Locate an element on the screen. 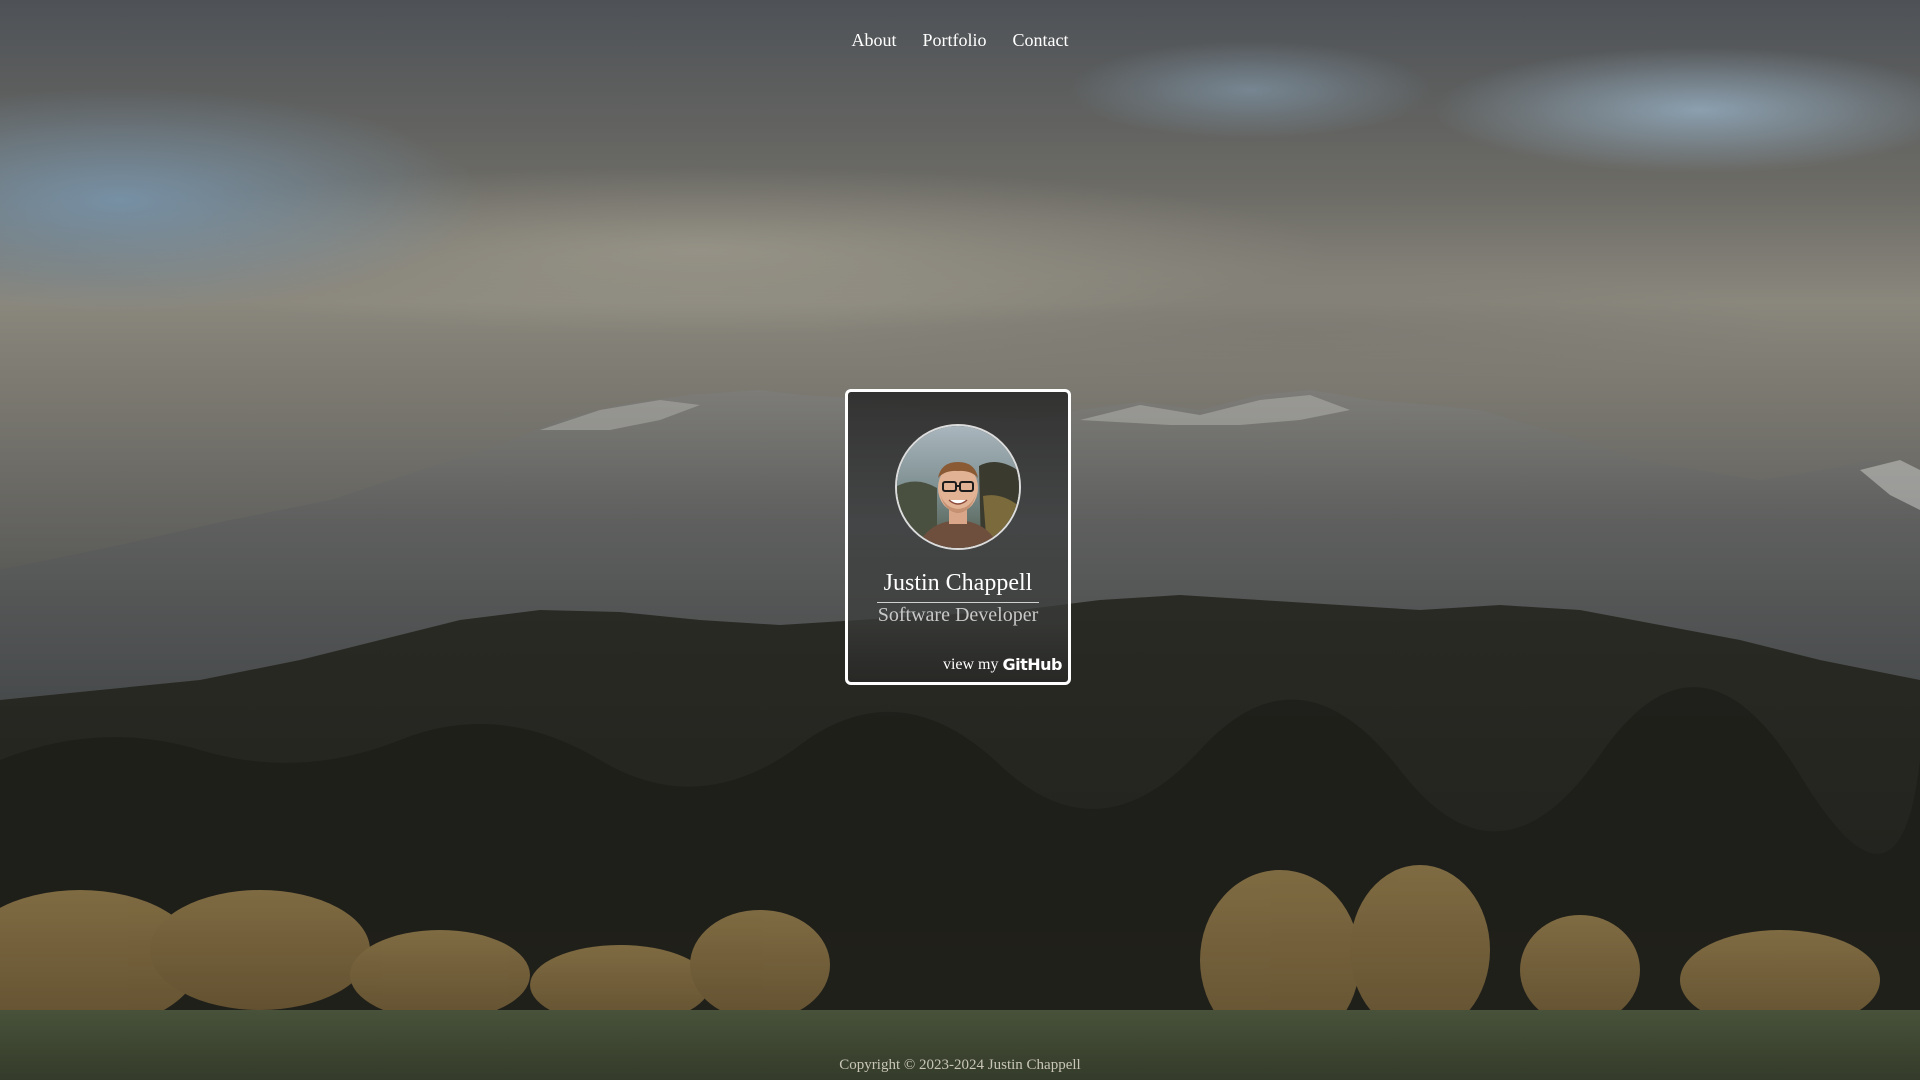 The height and width of the screenshot is (1080, 1920). nav-link-contact: Contact is located at coordinates (1041, 40).